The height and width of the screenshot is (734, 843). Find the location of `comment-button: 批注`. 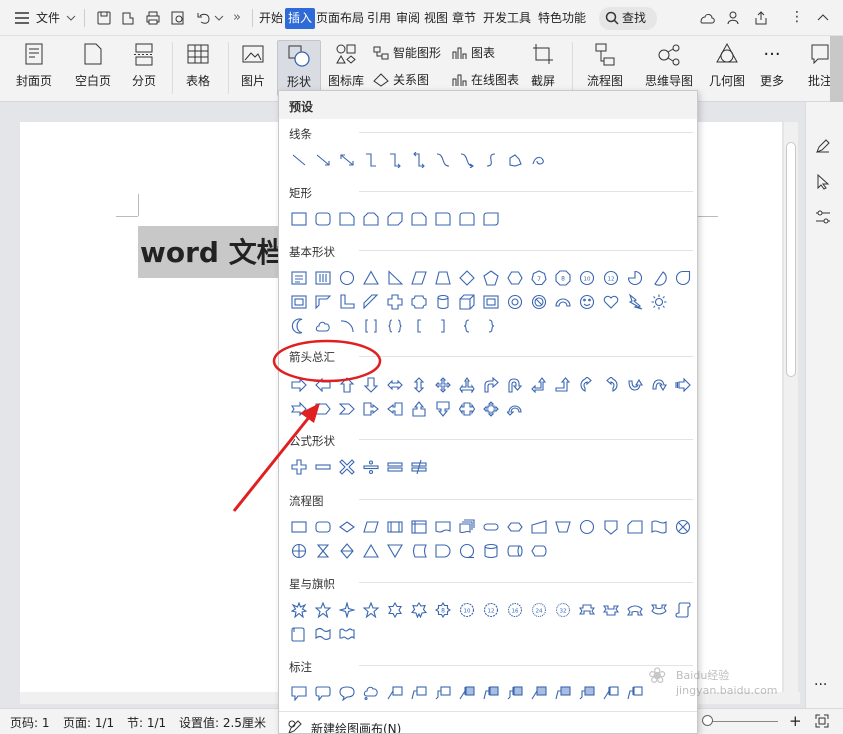

comment-button: 批注 is located at coordinates (820, 68).